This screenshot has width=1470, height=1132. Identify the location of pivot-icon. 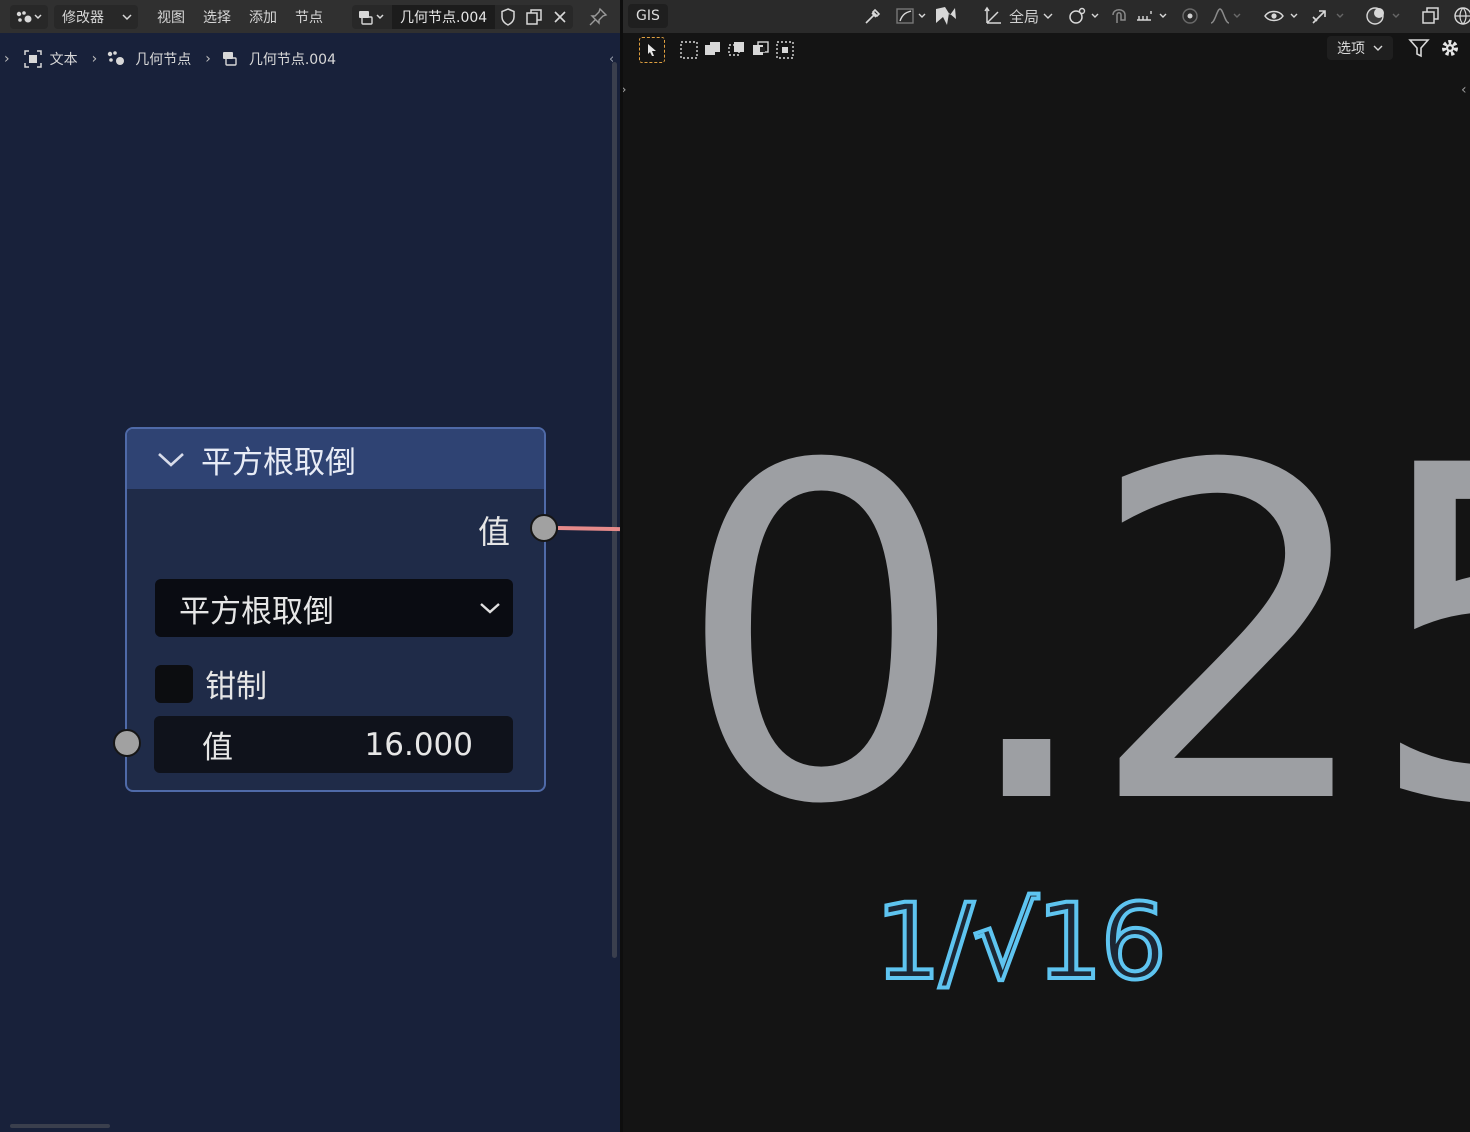
(1084, 15).